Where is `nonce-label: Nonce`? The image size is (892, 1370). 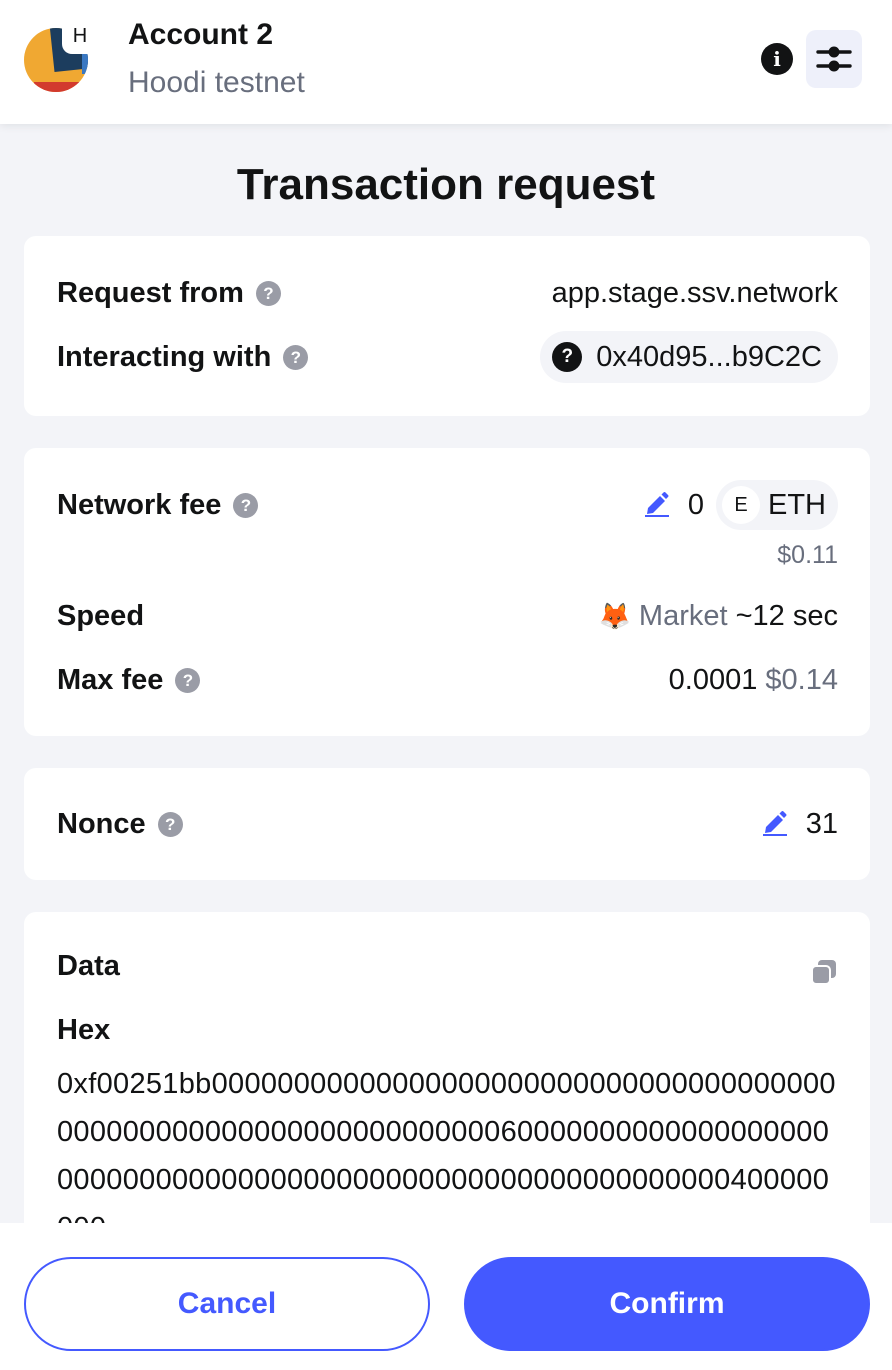
nonce-label: Nonce is located at coordinates (101, 823).